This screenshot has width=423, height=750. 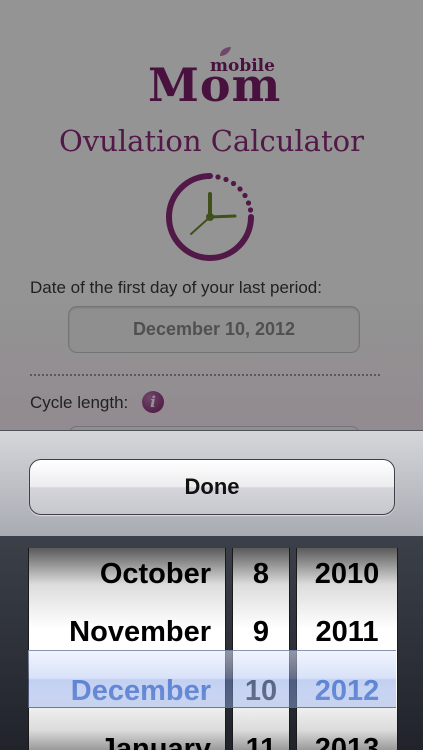 What do you see at coordinates (127, 691) in the screenshot?
I see `month-option-selected: December` at bounding box center [127, 691].